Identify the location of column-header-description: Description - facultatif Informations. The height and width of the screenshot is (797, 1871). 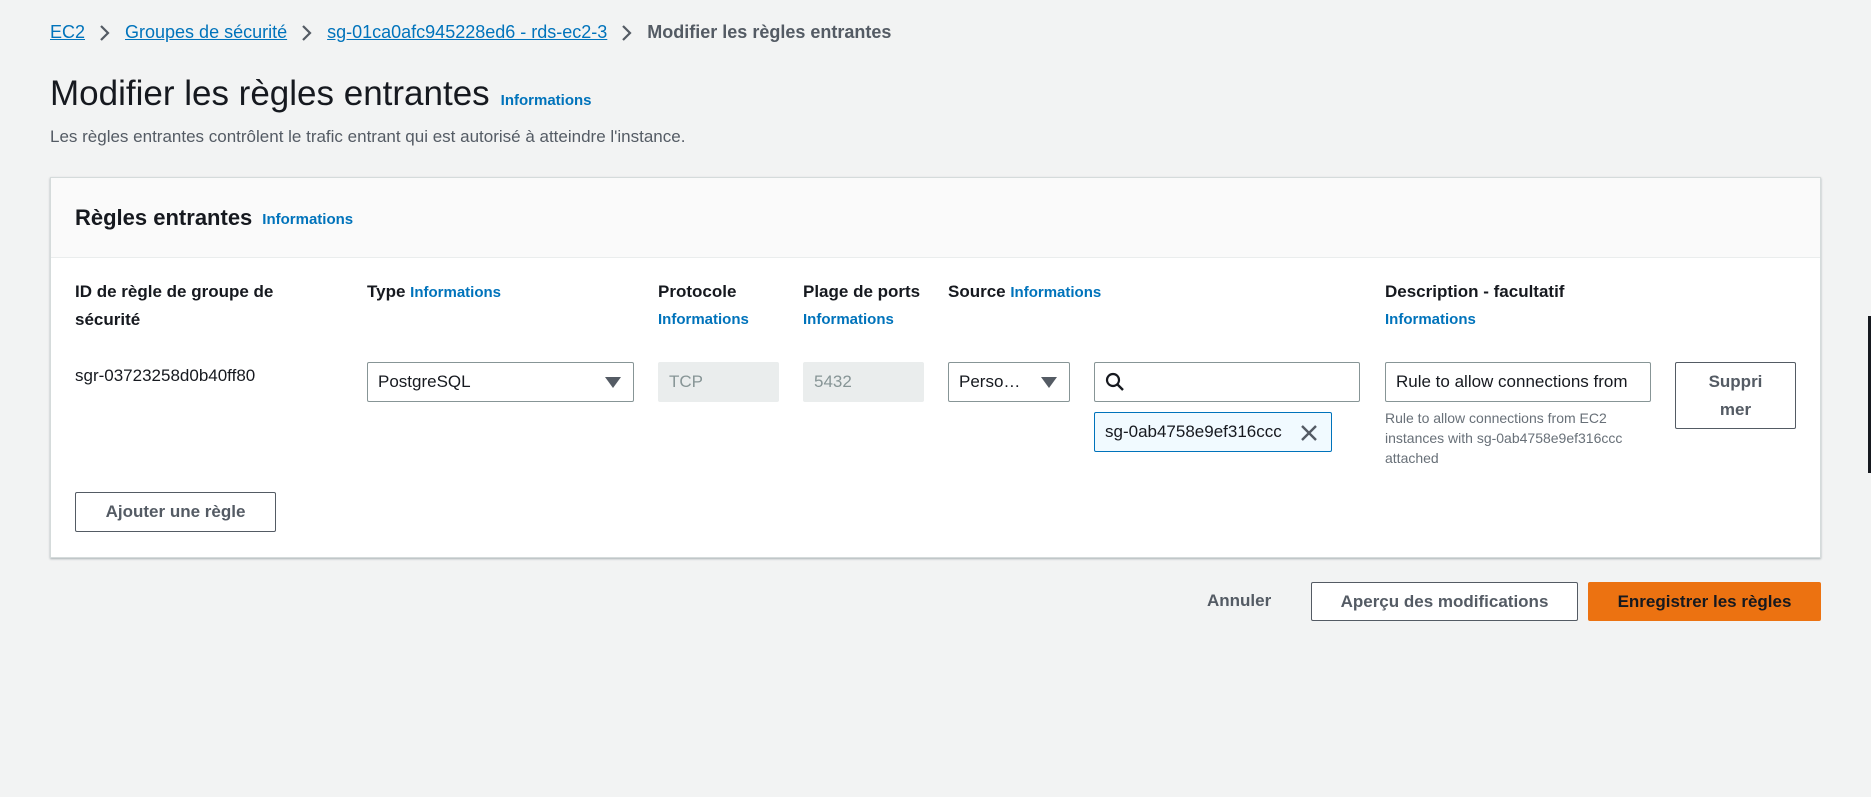
(1474, 306).